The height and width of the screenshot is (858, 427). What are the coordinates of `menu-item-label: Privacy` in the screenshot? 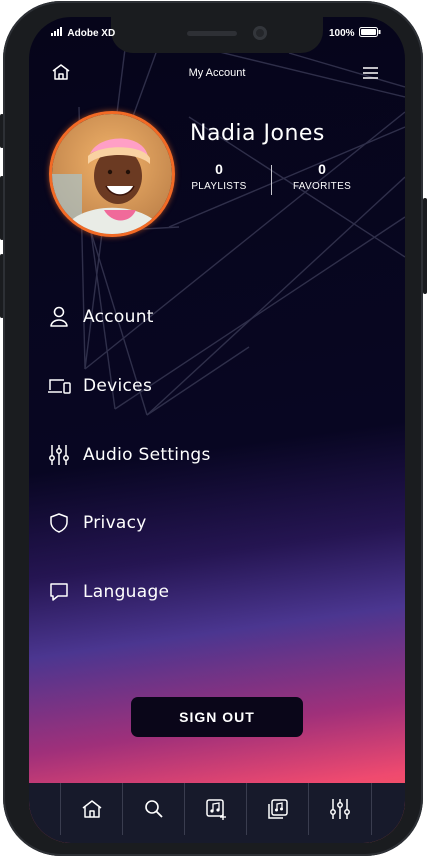 It's located at (115, 523).